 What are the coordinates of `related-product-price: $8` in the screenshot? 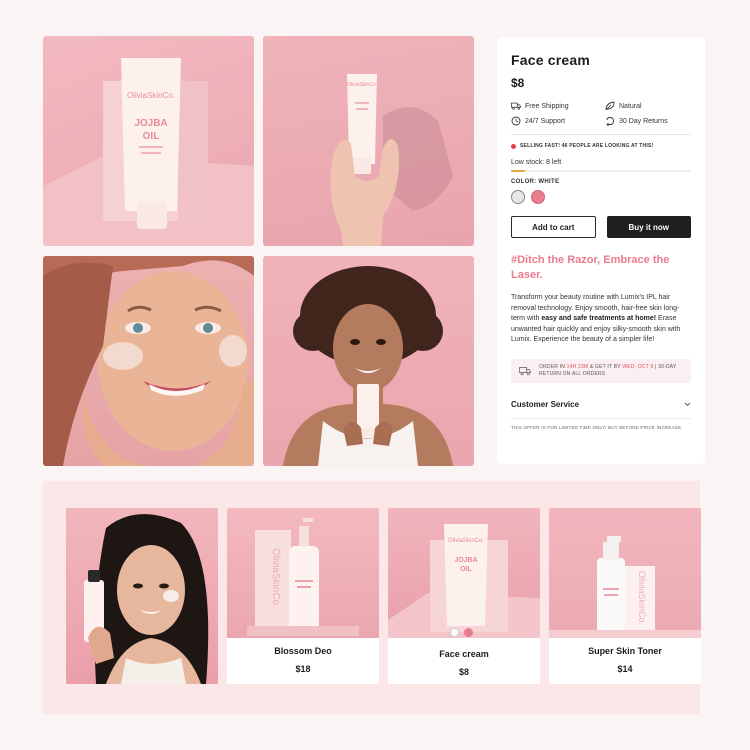 It's located at (463, 672).